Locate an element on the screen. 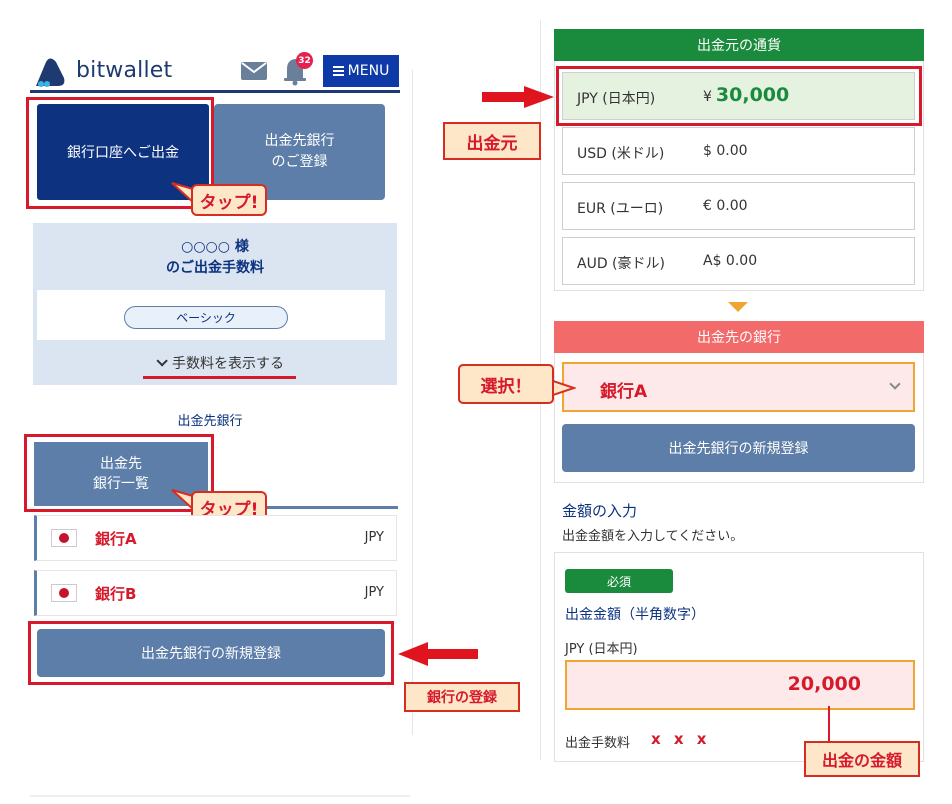 The image size is (952, 804). highlight-box-jpy is located at coordinates (739, 96).